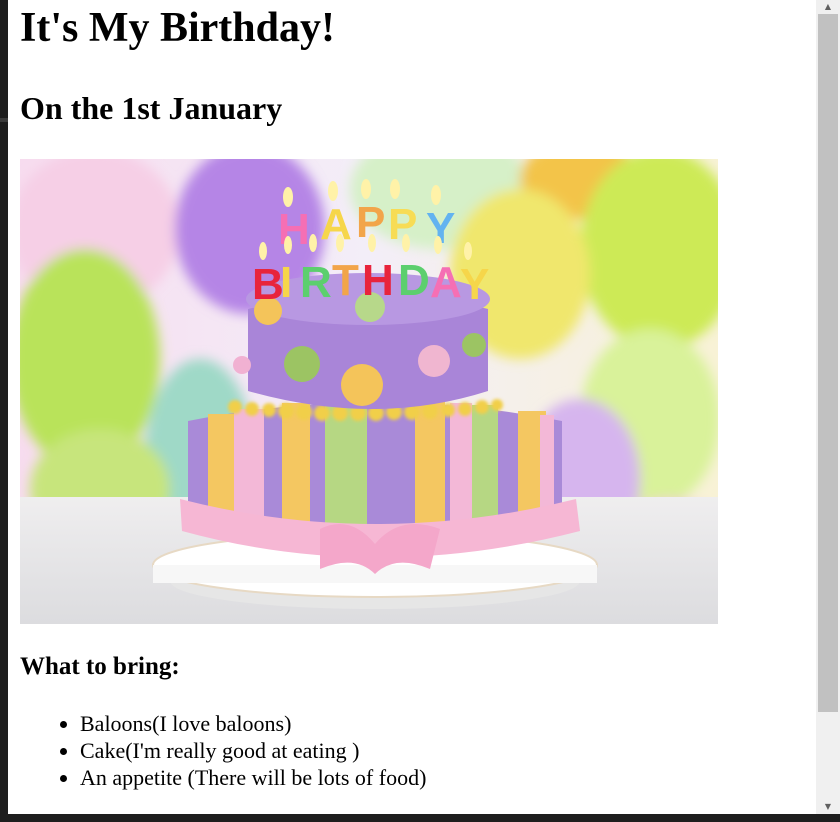  What do you see at coordinates (345, 280) in the screenshot?
I see `svg-text: T` at bounding box center [345, 280].